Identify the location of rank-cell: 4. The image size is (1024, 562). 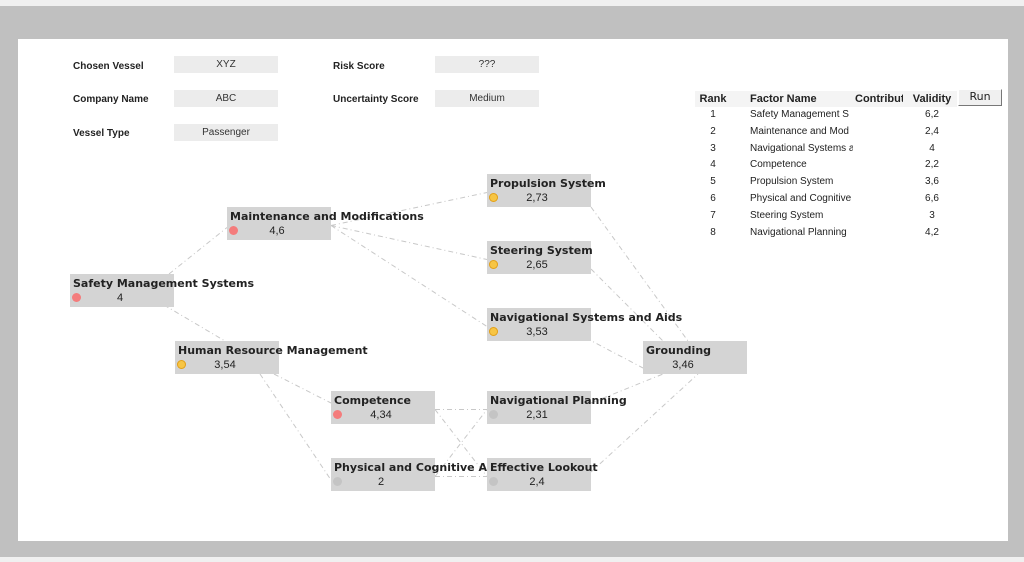
(713, 165).